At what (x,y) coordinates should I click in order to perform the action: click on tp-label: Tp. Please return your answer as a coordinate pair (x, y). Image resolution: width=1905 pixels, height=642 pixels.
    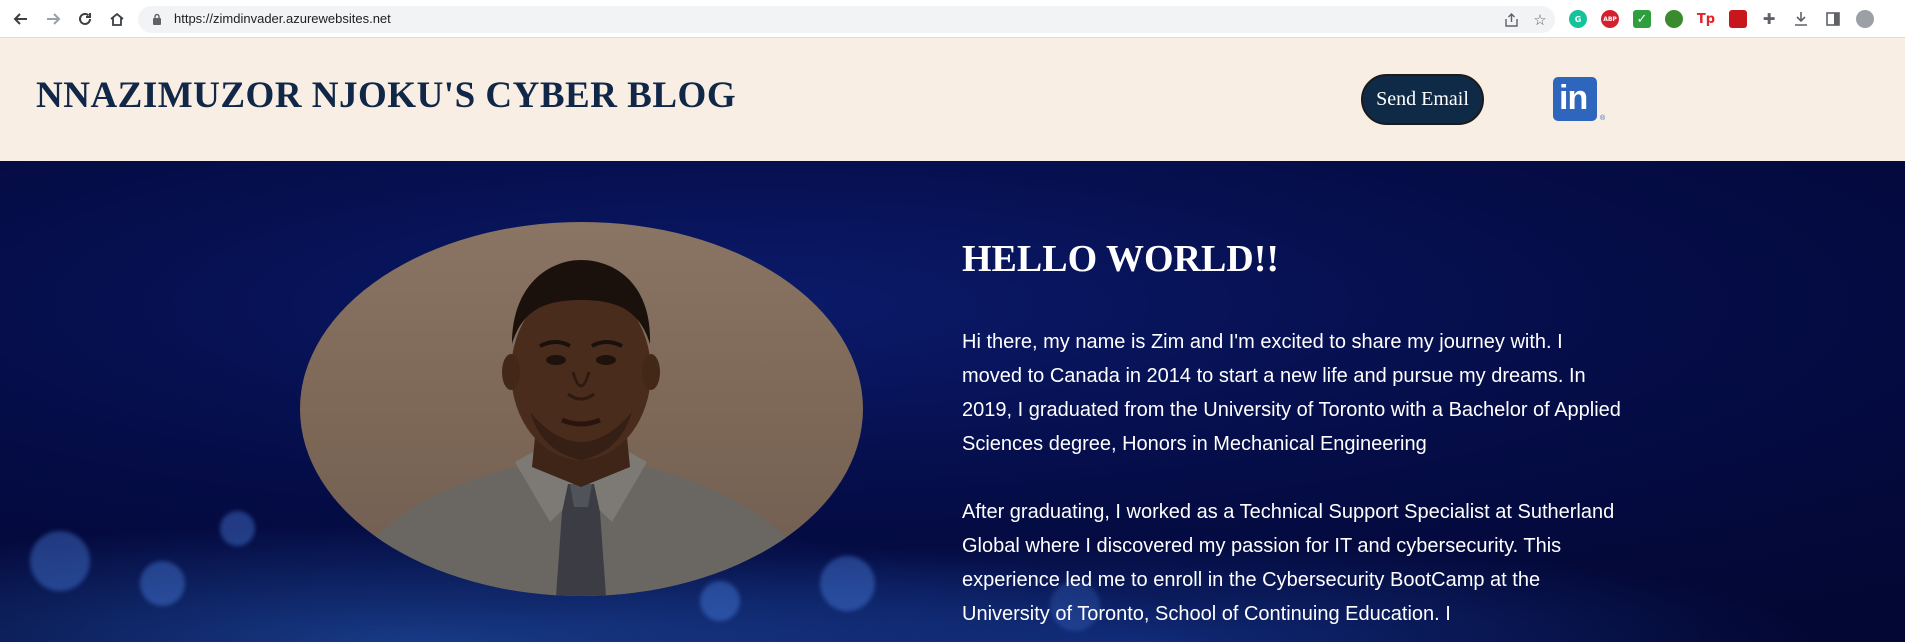
    Looking at the image, I should click on (1706, 19).